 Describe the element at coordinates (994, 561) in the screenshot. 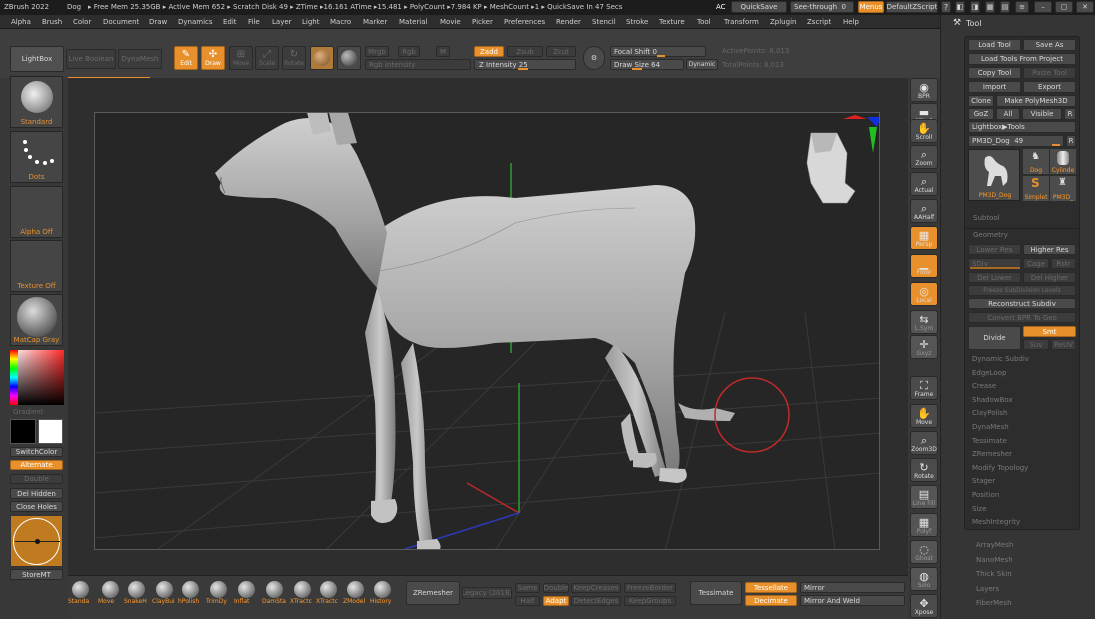

I see `tool-section-nanomesh: NanoMesh` at that location.